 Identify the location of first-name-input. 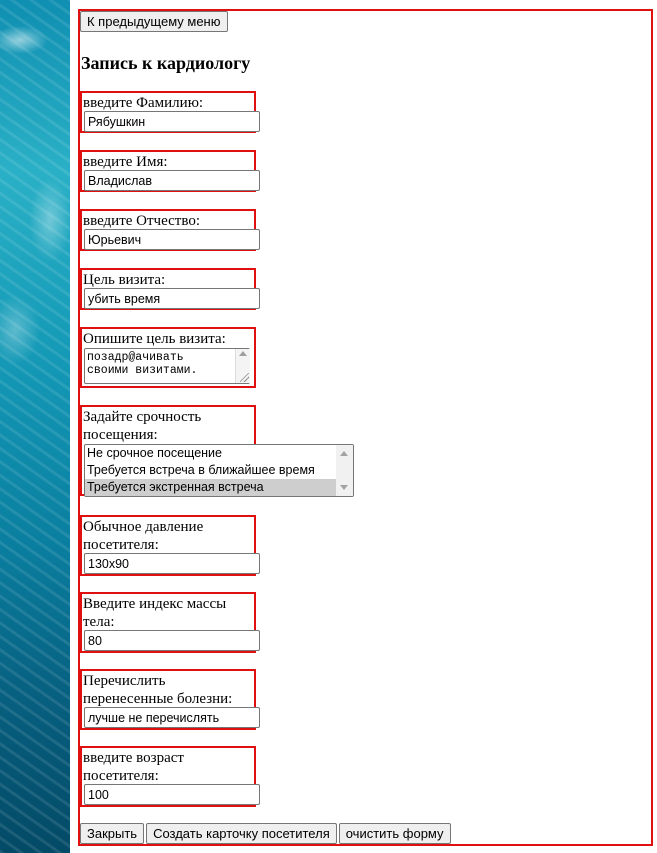
(172, 180).